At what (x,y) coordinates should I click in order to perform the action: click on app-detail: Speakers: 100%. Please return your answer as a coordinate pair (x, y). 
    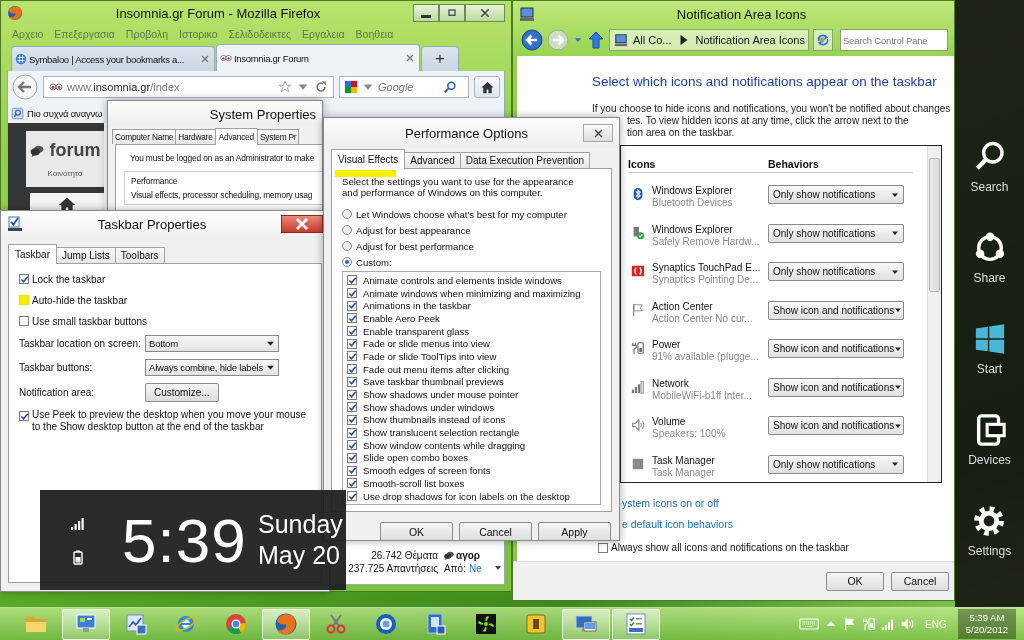
    Looking at the image, I should click on (689, 434).